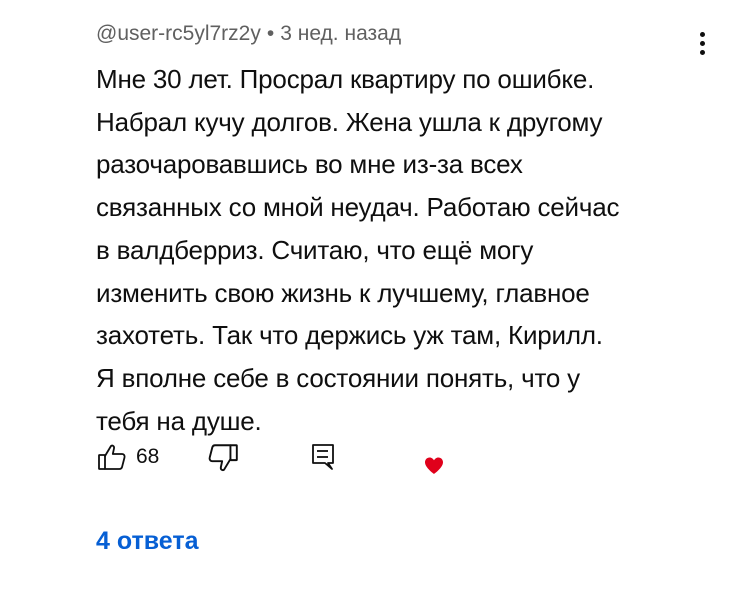 The height and width of the screenshot is (612, 750). Describe the element at coordinates (434, 465) in the screenshot. I see `creator-heart-icon` at that location.